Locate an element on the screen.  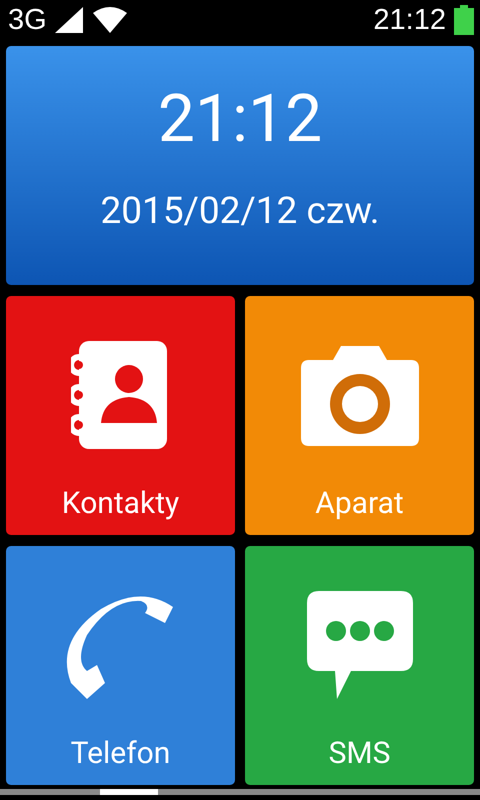
camera-icon is located at coordinates (359, 396).